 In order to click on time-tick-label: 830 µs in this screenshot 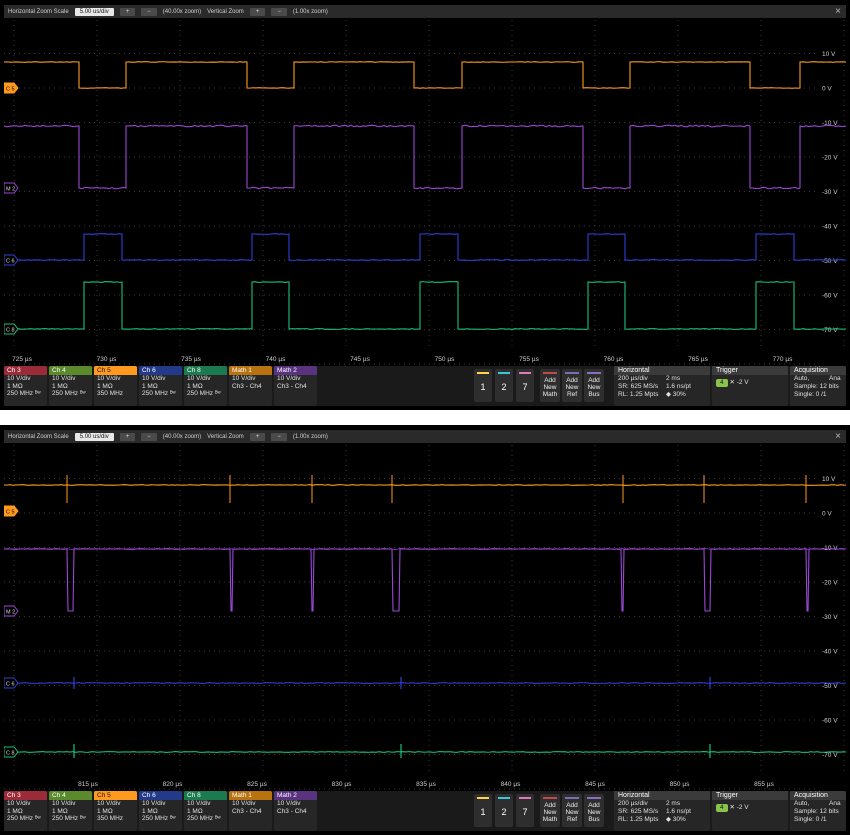, I will do `click(342, 784)`.